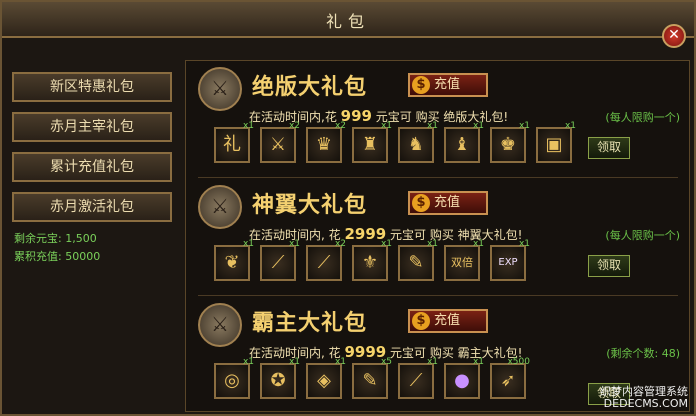 The image size is (696, 416). What do you see at coordinates (310, 205) in the screenshot?
I see `pack-title: 神翼大礼包` at bounding box center [310, 205].